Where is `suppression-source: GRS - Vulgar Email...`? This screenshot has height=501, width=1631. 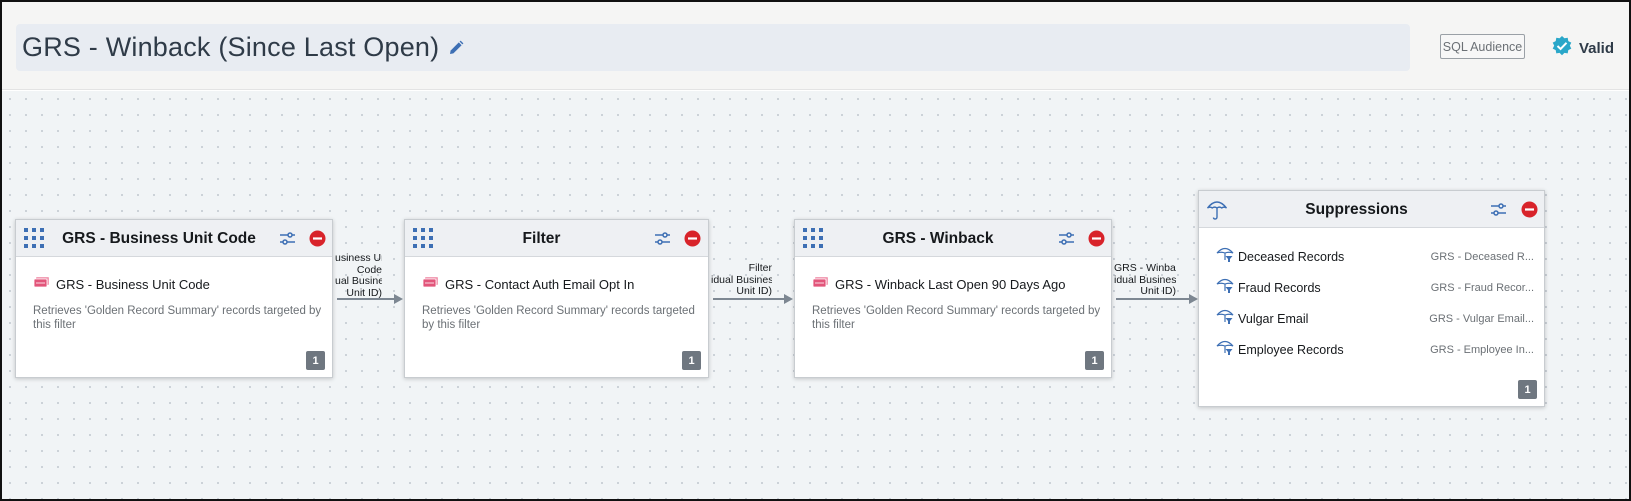
suppression-source: GRS - Vulgar Email... is located at coordinates (1481, 318).